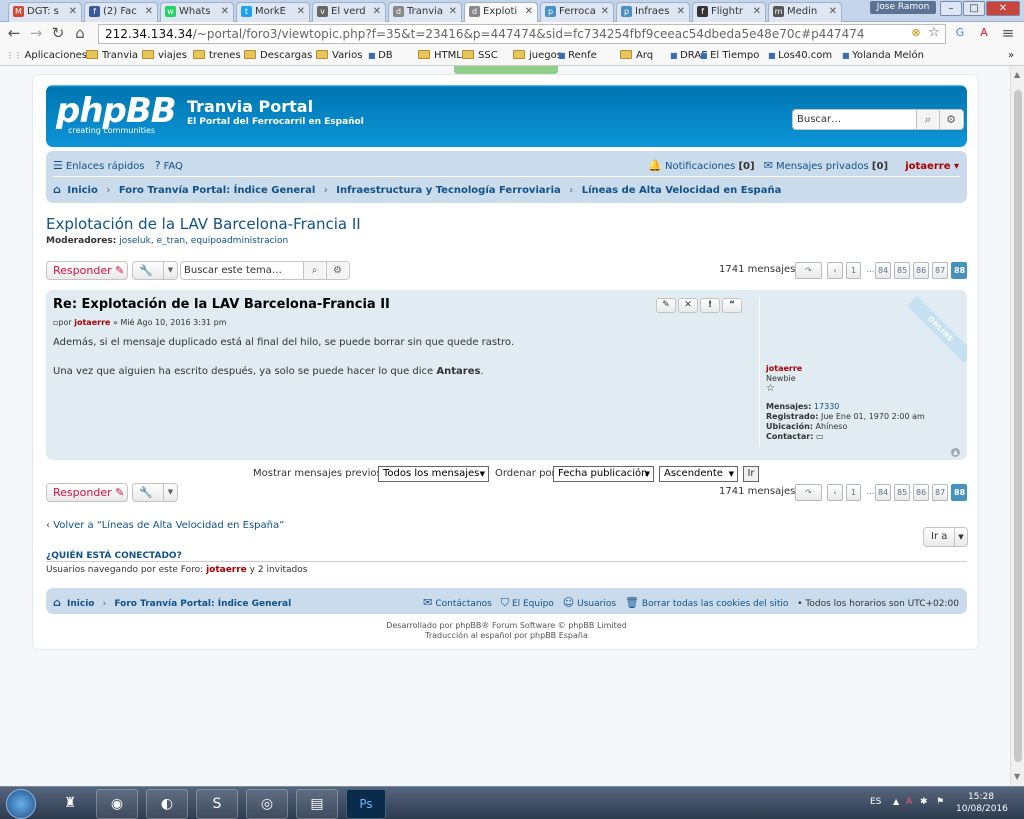 The height and width of the screenshot is (819, 1024). What do you see at coordinates (155, 492) in the screenshot?
I see `topic-tools-button-bottom: 🔧 ▼` at bounding box center [155, 492].